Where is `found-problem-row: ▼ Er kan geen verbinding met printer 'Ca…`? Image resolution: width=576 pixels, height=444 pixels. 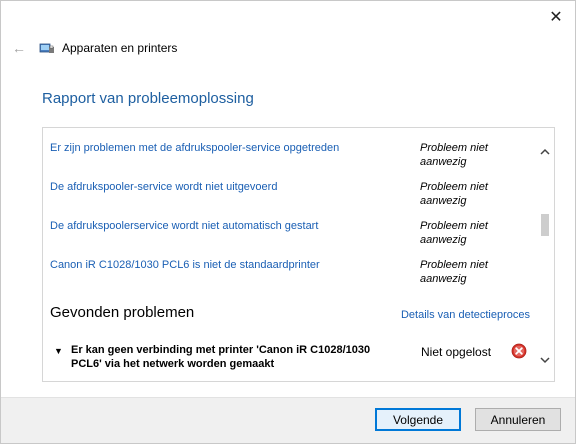
found-problem-row: ▼ Er kan geen verbinding met printer 'Ca… is located at coordinates (293, 359).